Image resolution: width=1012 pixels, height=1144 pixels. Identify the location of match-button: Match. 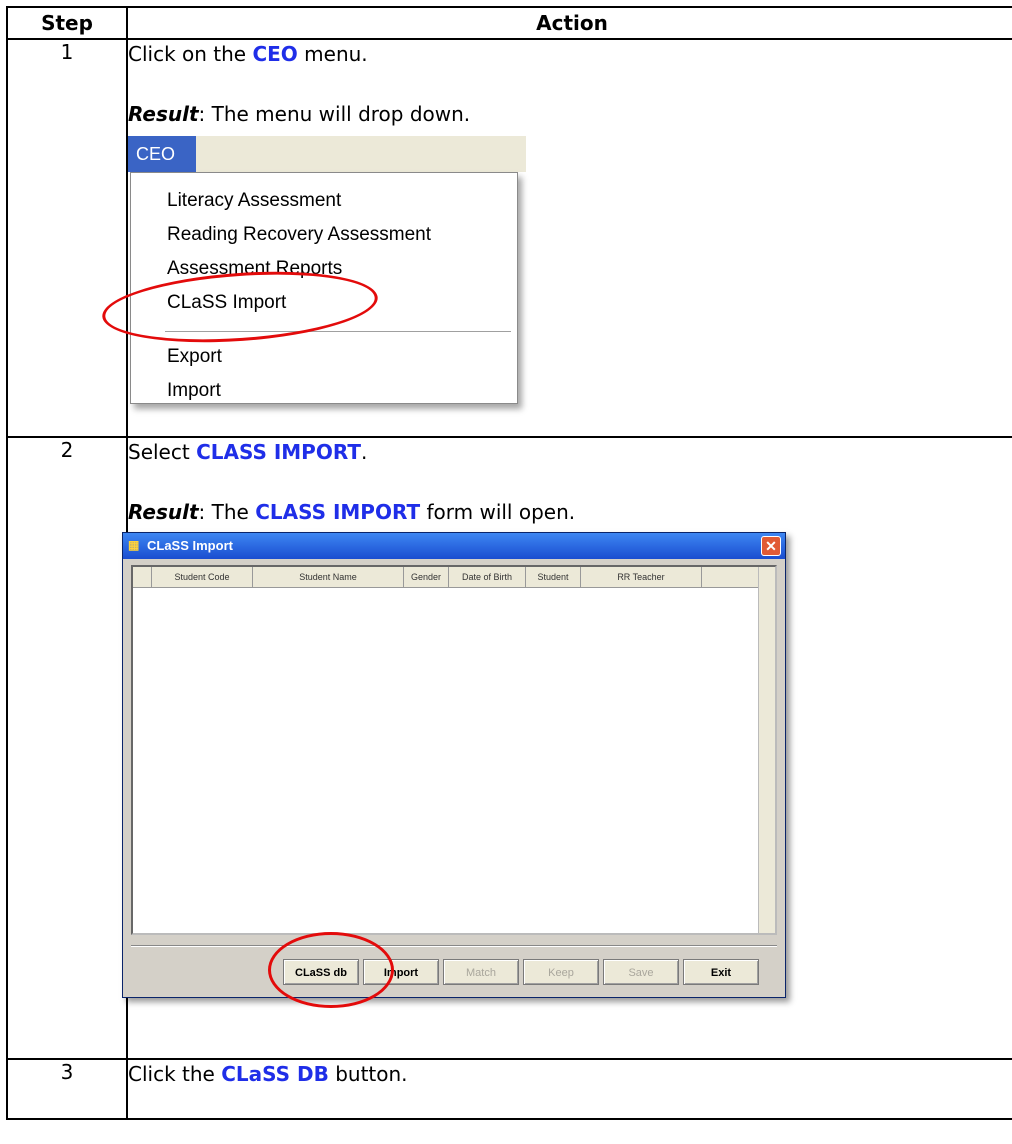
(481, 972).